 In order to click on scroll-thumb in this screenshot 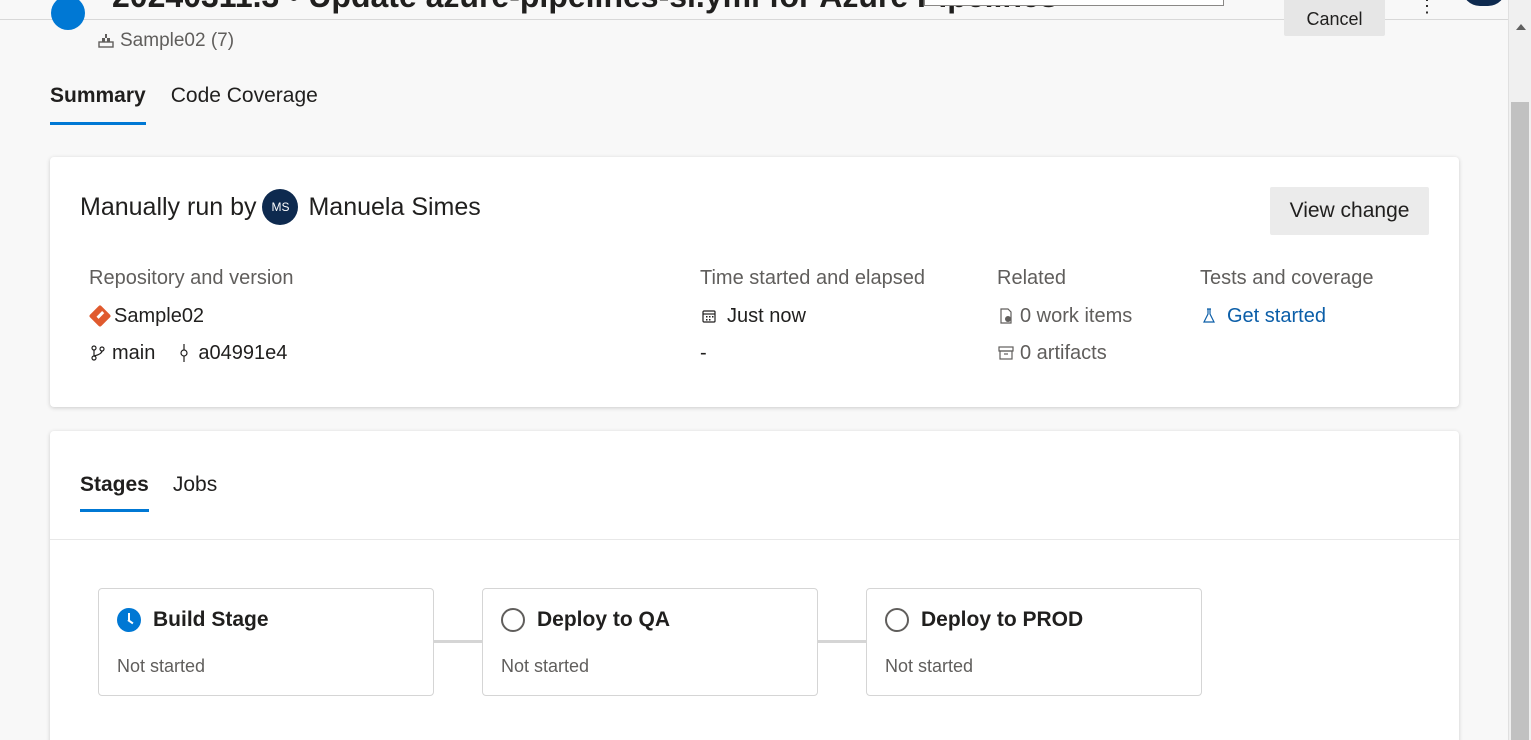, I will do `click(1520, 421)`.